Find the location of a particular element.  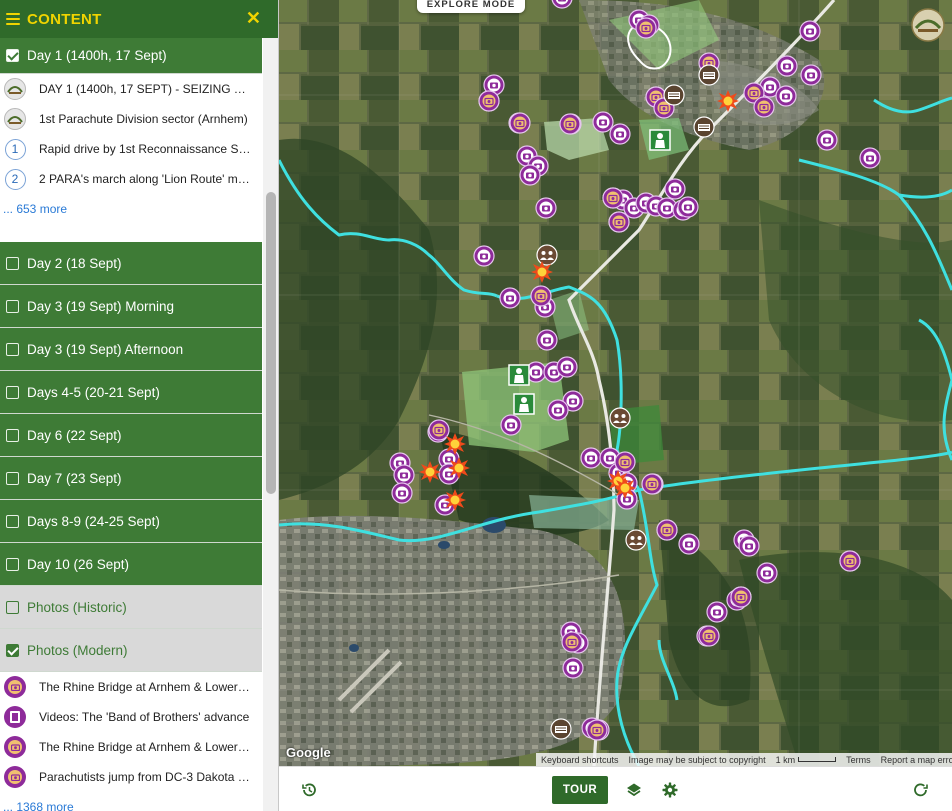

tour-button: TOUR is located at coordinates (580, 790).